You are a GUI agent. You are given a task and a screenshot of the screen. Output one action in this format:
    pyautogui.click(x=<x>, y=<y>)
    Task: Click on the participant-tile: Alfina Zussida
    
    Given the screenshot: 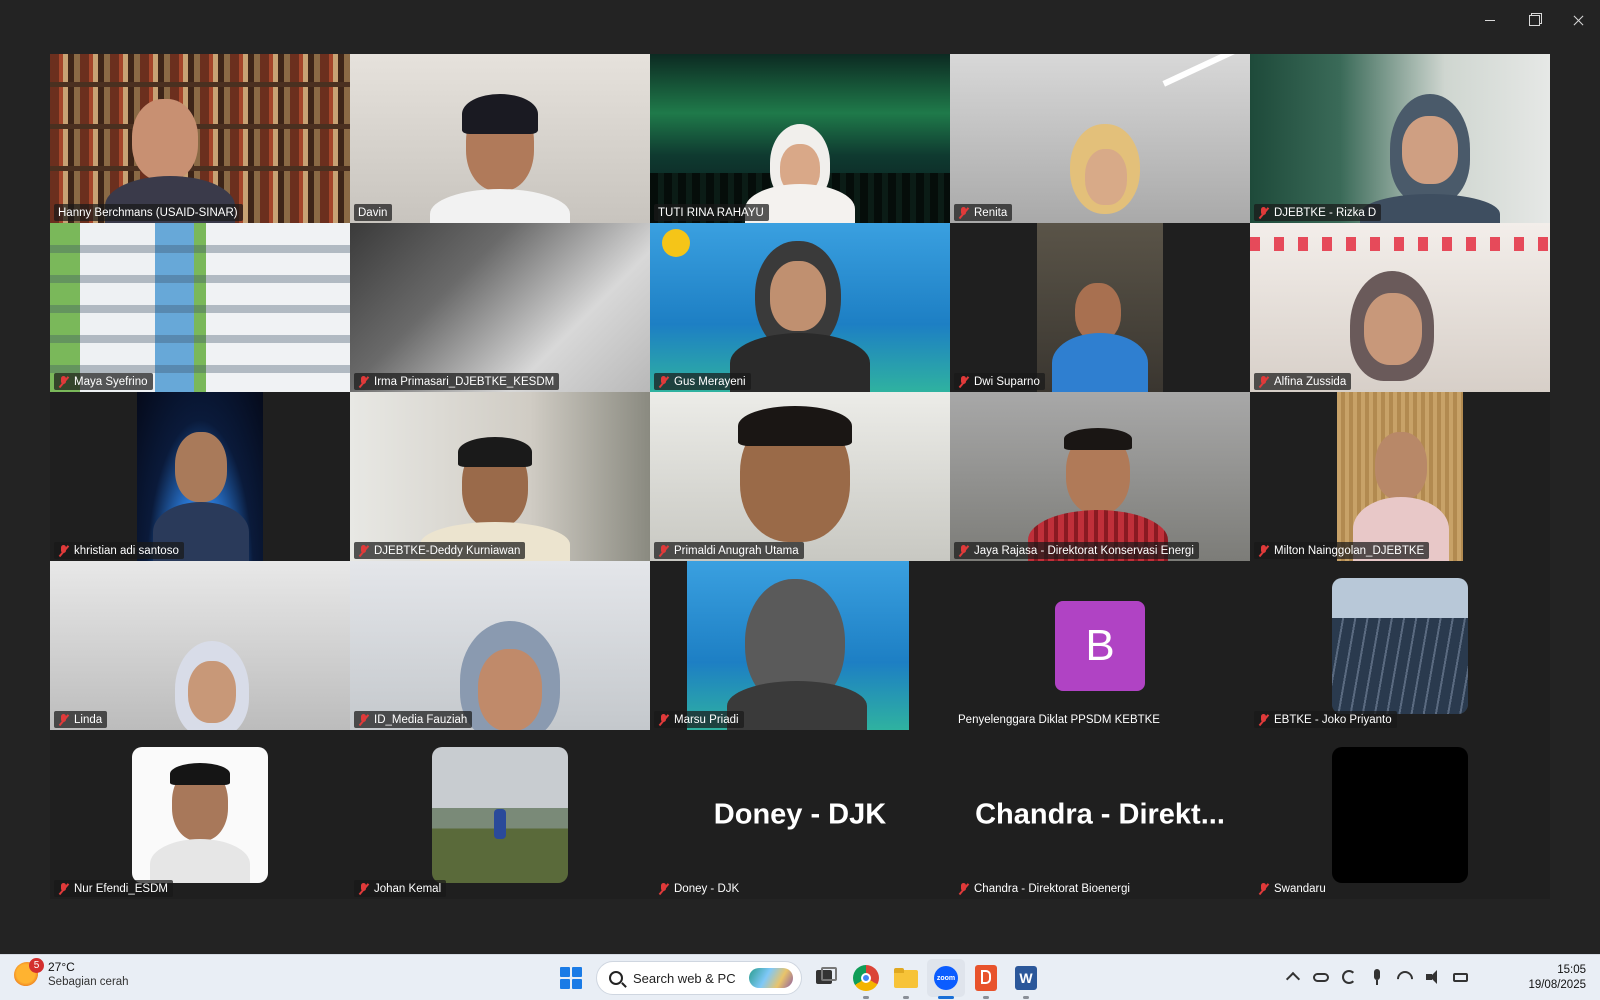 What is the action you would take?
    pyautogui.click(x=1400, y=307)
    